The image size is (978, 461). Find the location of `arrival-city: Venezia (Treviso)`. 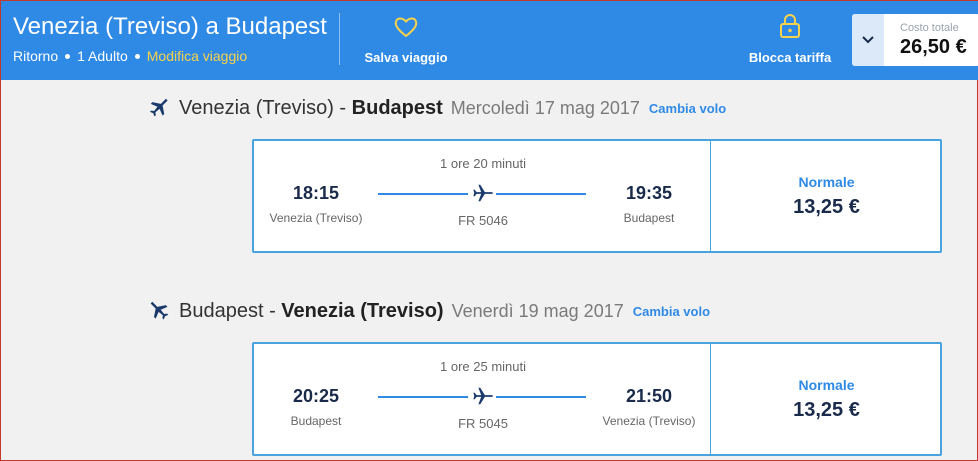

arrival-city: Venezia (Treviso) is located at coordinates (649, 421).